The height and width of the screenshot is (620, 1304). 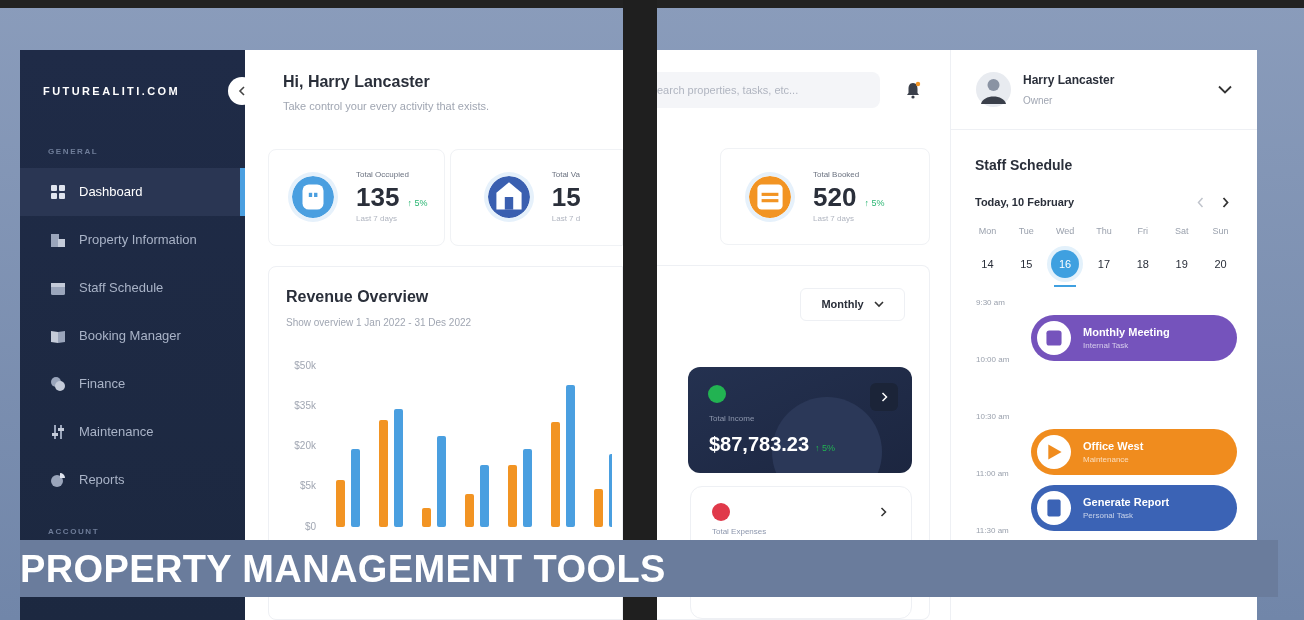 What do you see at coordinates (987, 231) in the screenshot?
I see `weekday-label: Mon` at bounding box center [987, 231].